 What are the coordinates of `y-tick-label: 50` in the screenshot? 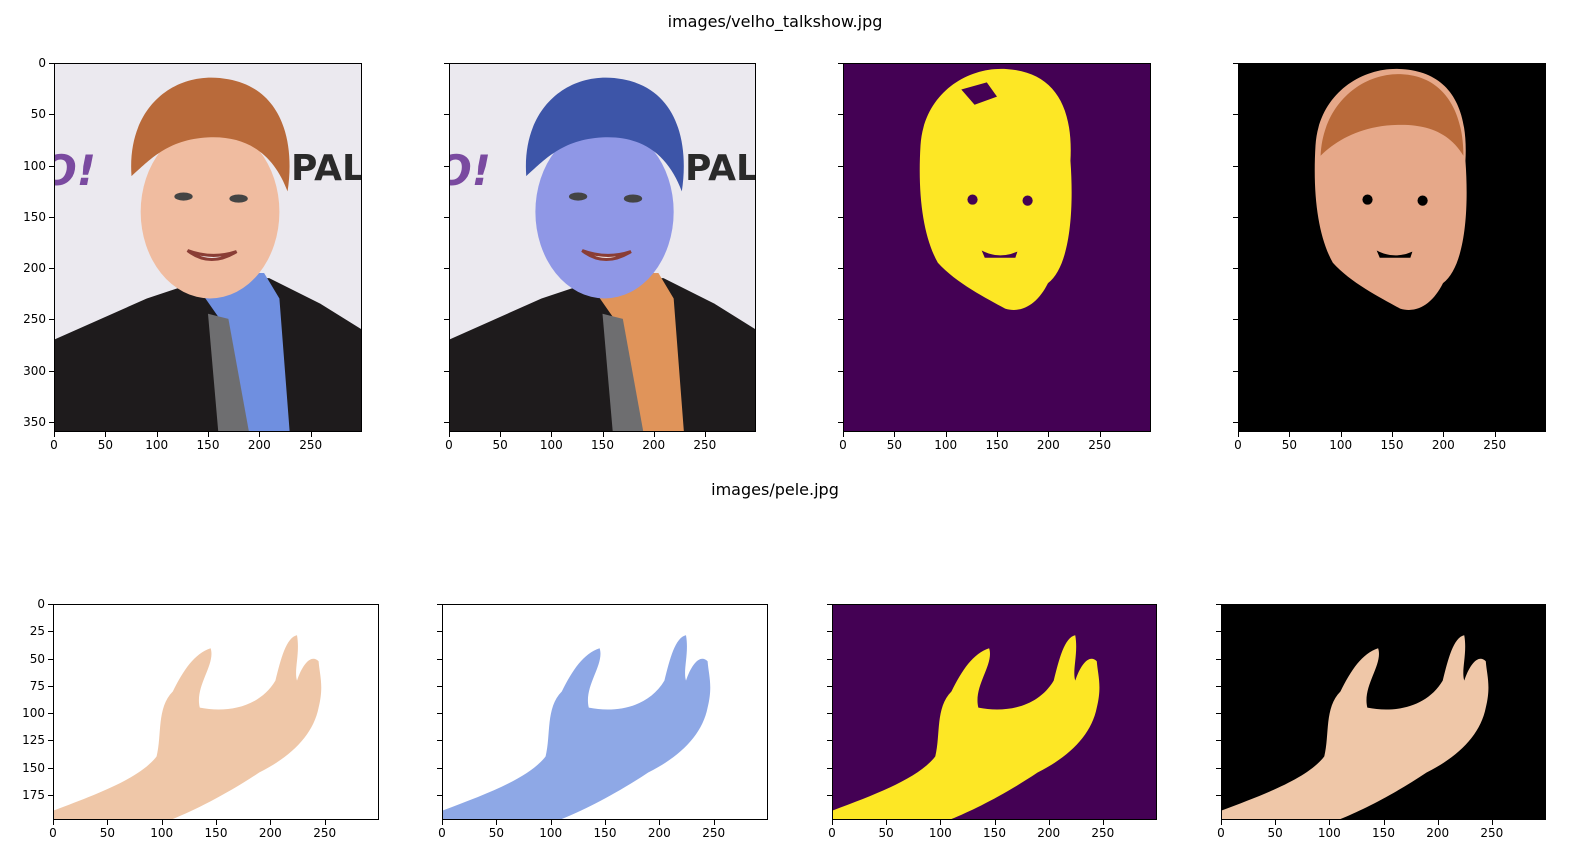 It's located at (37, 658).